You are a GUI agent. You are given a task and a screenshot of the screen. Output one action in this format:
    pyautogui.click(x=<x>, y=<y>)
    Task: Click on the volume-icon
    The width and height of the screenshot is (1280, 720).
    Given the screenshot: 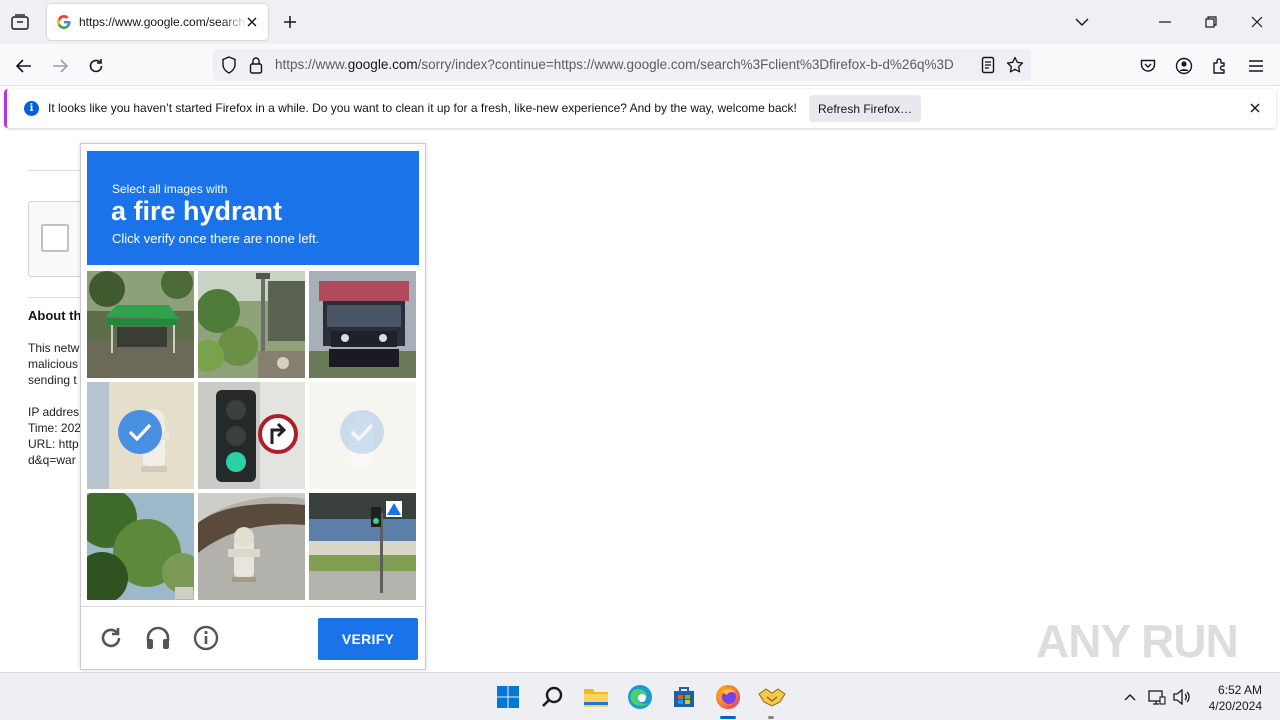 What is the action you would take?
    pyautogui.click(x=1182, y=697)
    